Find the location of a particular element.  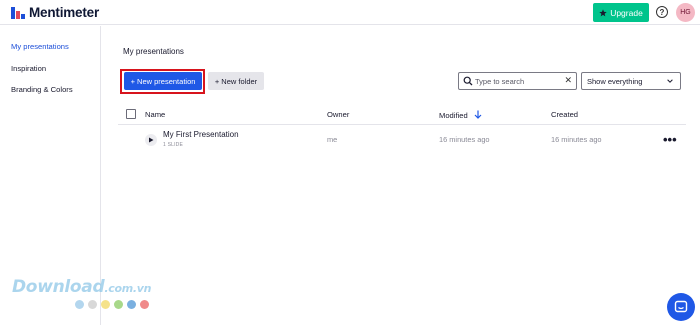

search-field: ✕ is located at coordinates (517, 81).